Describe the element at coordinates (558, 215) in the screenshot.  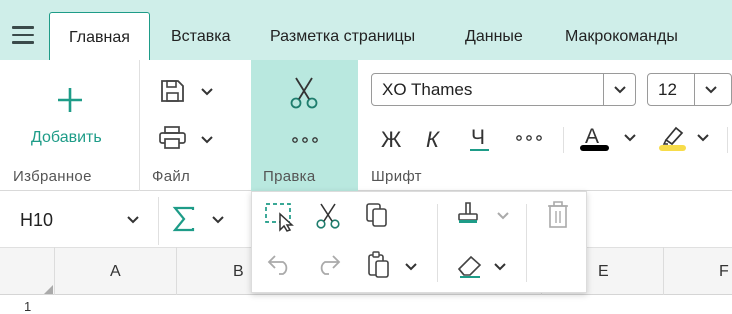
I see `trash-icon` at that location.